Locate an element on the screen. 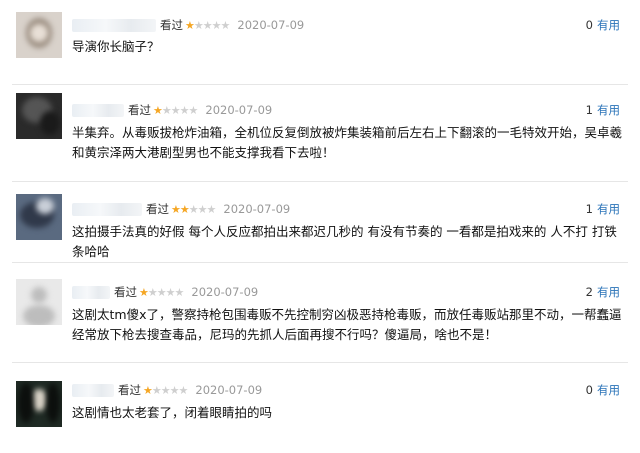 The image size is (640, 453). useful-vote: 2 有用 is located at coordinates (603, 292).